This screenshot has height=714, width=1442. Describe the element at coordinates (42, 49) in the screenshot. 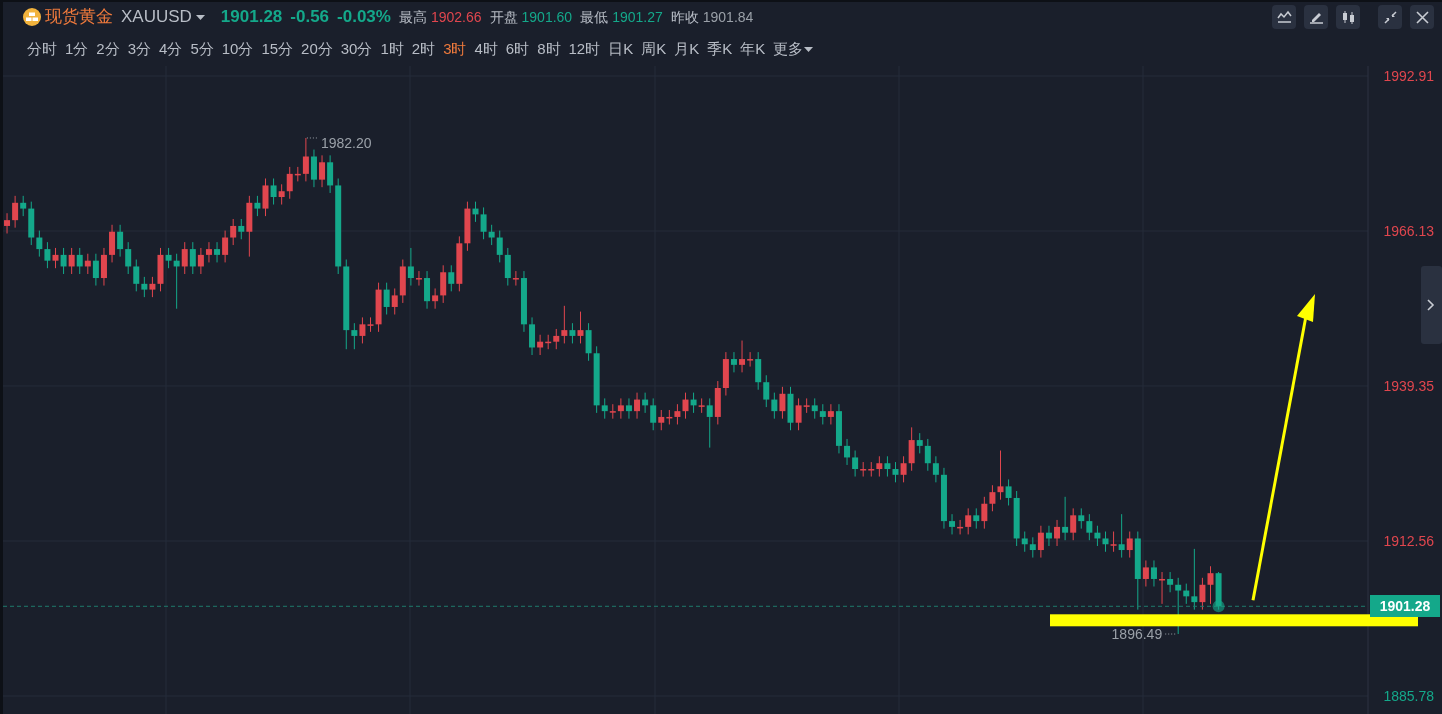

I see `timeframe-tab: 分时` at that location.